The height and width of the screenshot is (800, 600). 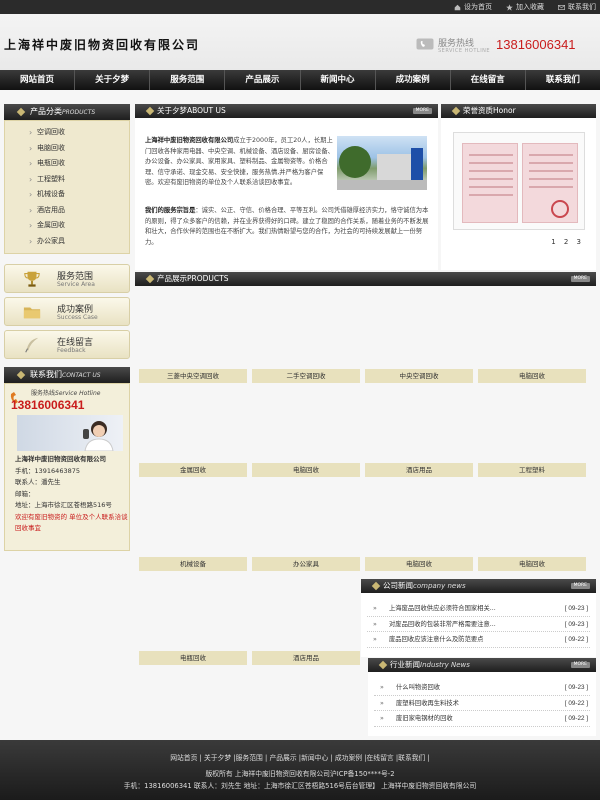 I want to click on product-label: 二手空调回收, so click(x=306, y=376).